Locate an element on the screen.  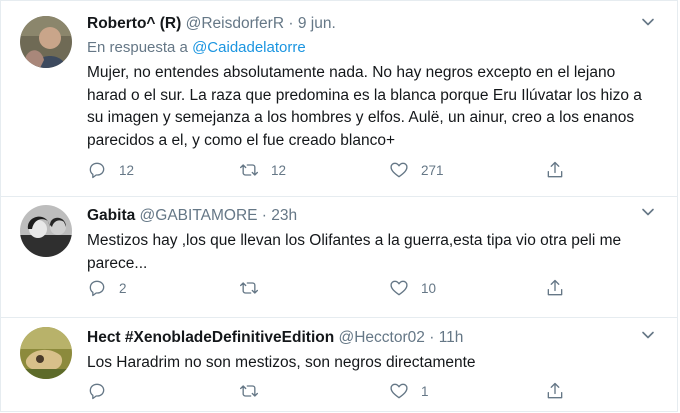
reply-button is located at coordinates (103, 391).